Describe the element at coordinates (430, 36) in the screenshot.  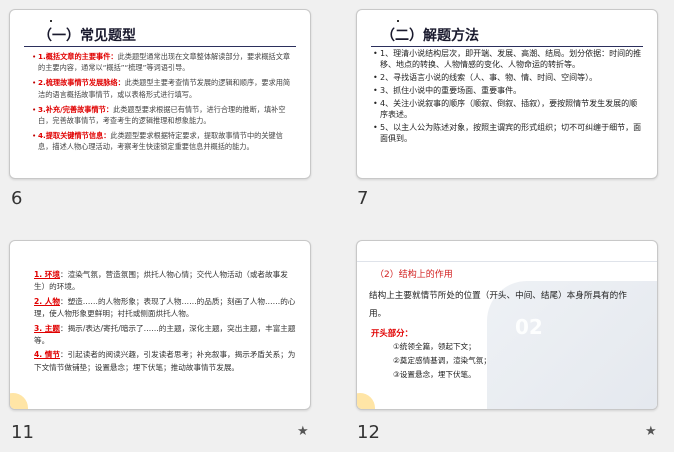
I see `slide-title: （二）解题方法` at that location.